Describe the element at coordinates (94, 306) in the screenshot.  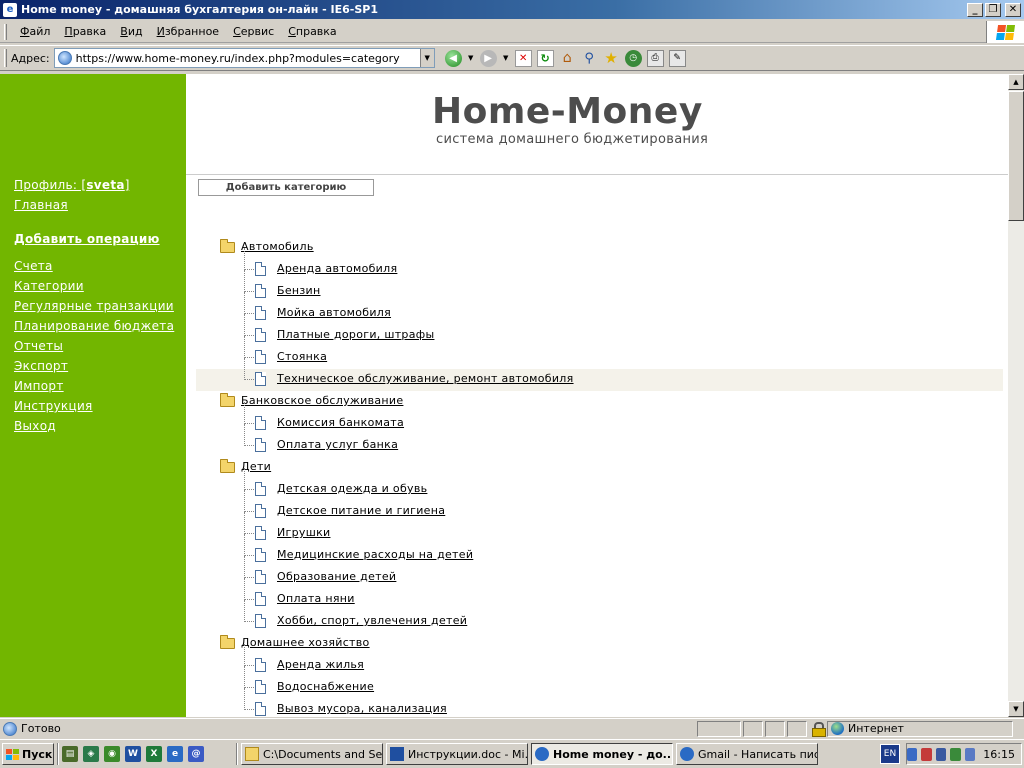
I see `sidebar-item-regular-transactions: Регулярные транзакции` at that location.